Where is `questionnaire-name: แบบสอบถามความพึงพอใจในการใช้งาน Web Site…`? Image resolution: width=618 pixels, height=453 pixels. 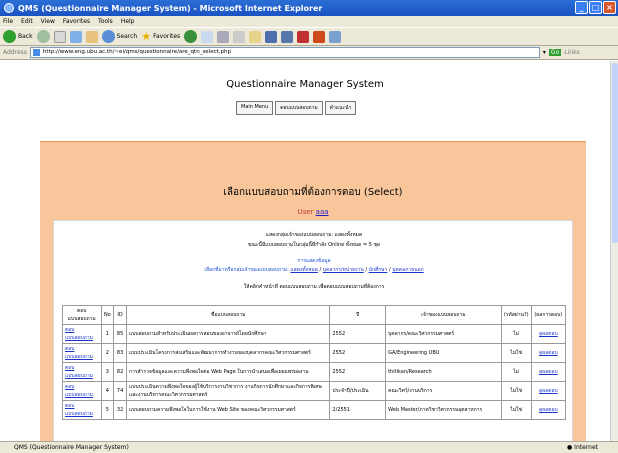 questionnaire-name: แบบสอบถามความพึงพอใจในการใช้งาน Web Site… is located at coordinates (228, 410).